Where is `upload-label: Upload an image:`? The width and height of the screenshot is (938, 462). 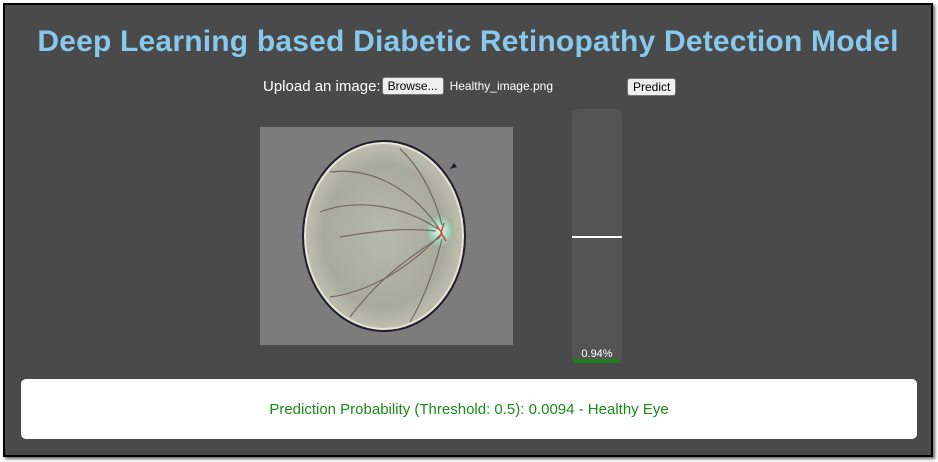 upload-label: Upload an image: is located at coordinates (322, 86).